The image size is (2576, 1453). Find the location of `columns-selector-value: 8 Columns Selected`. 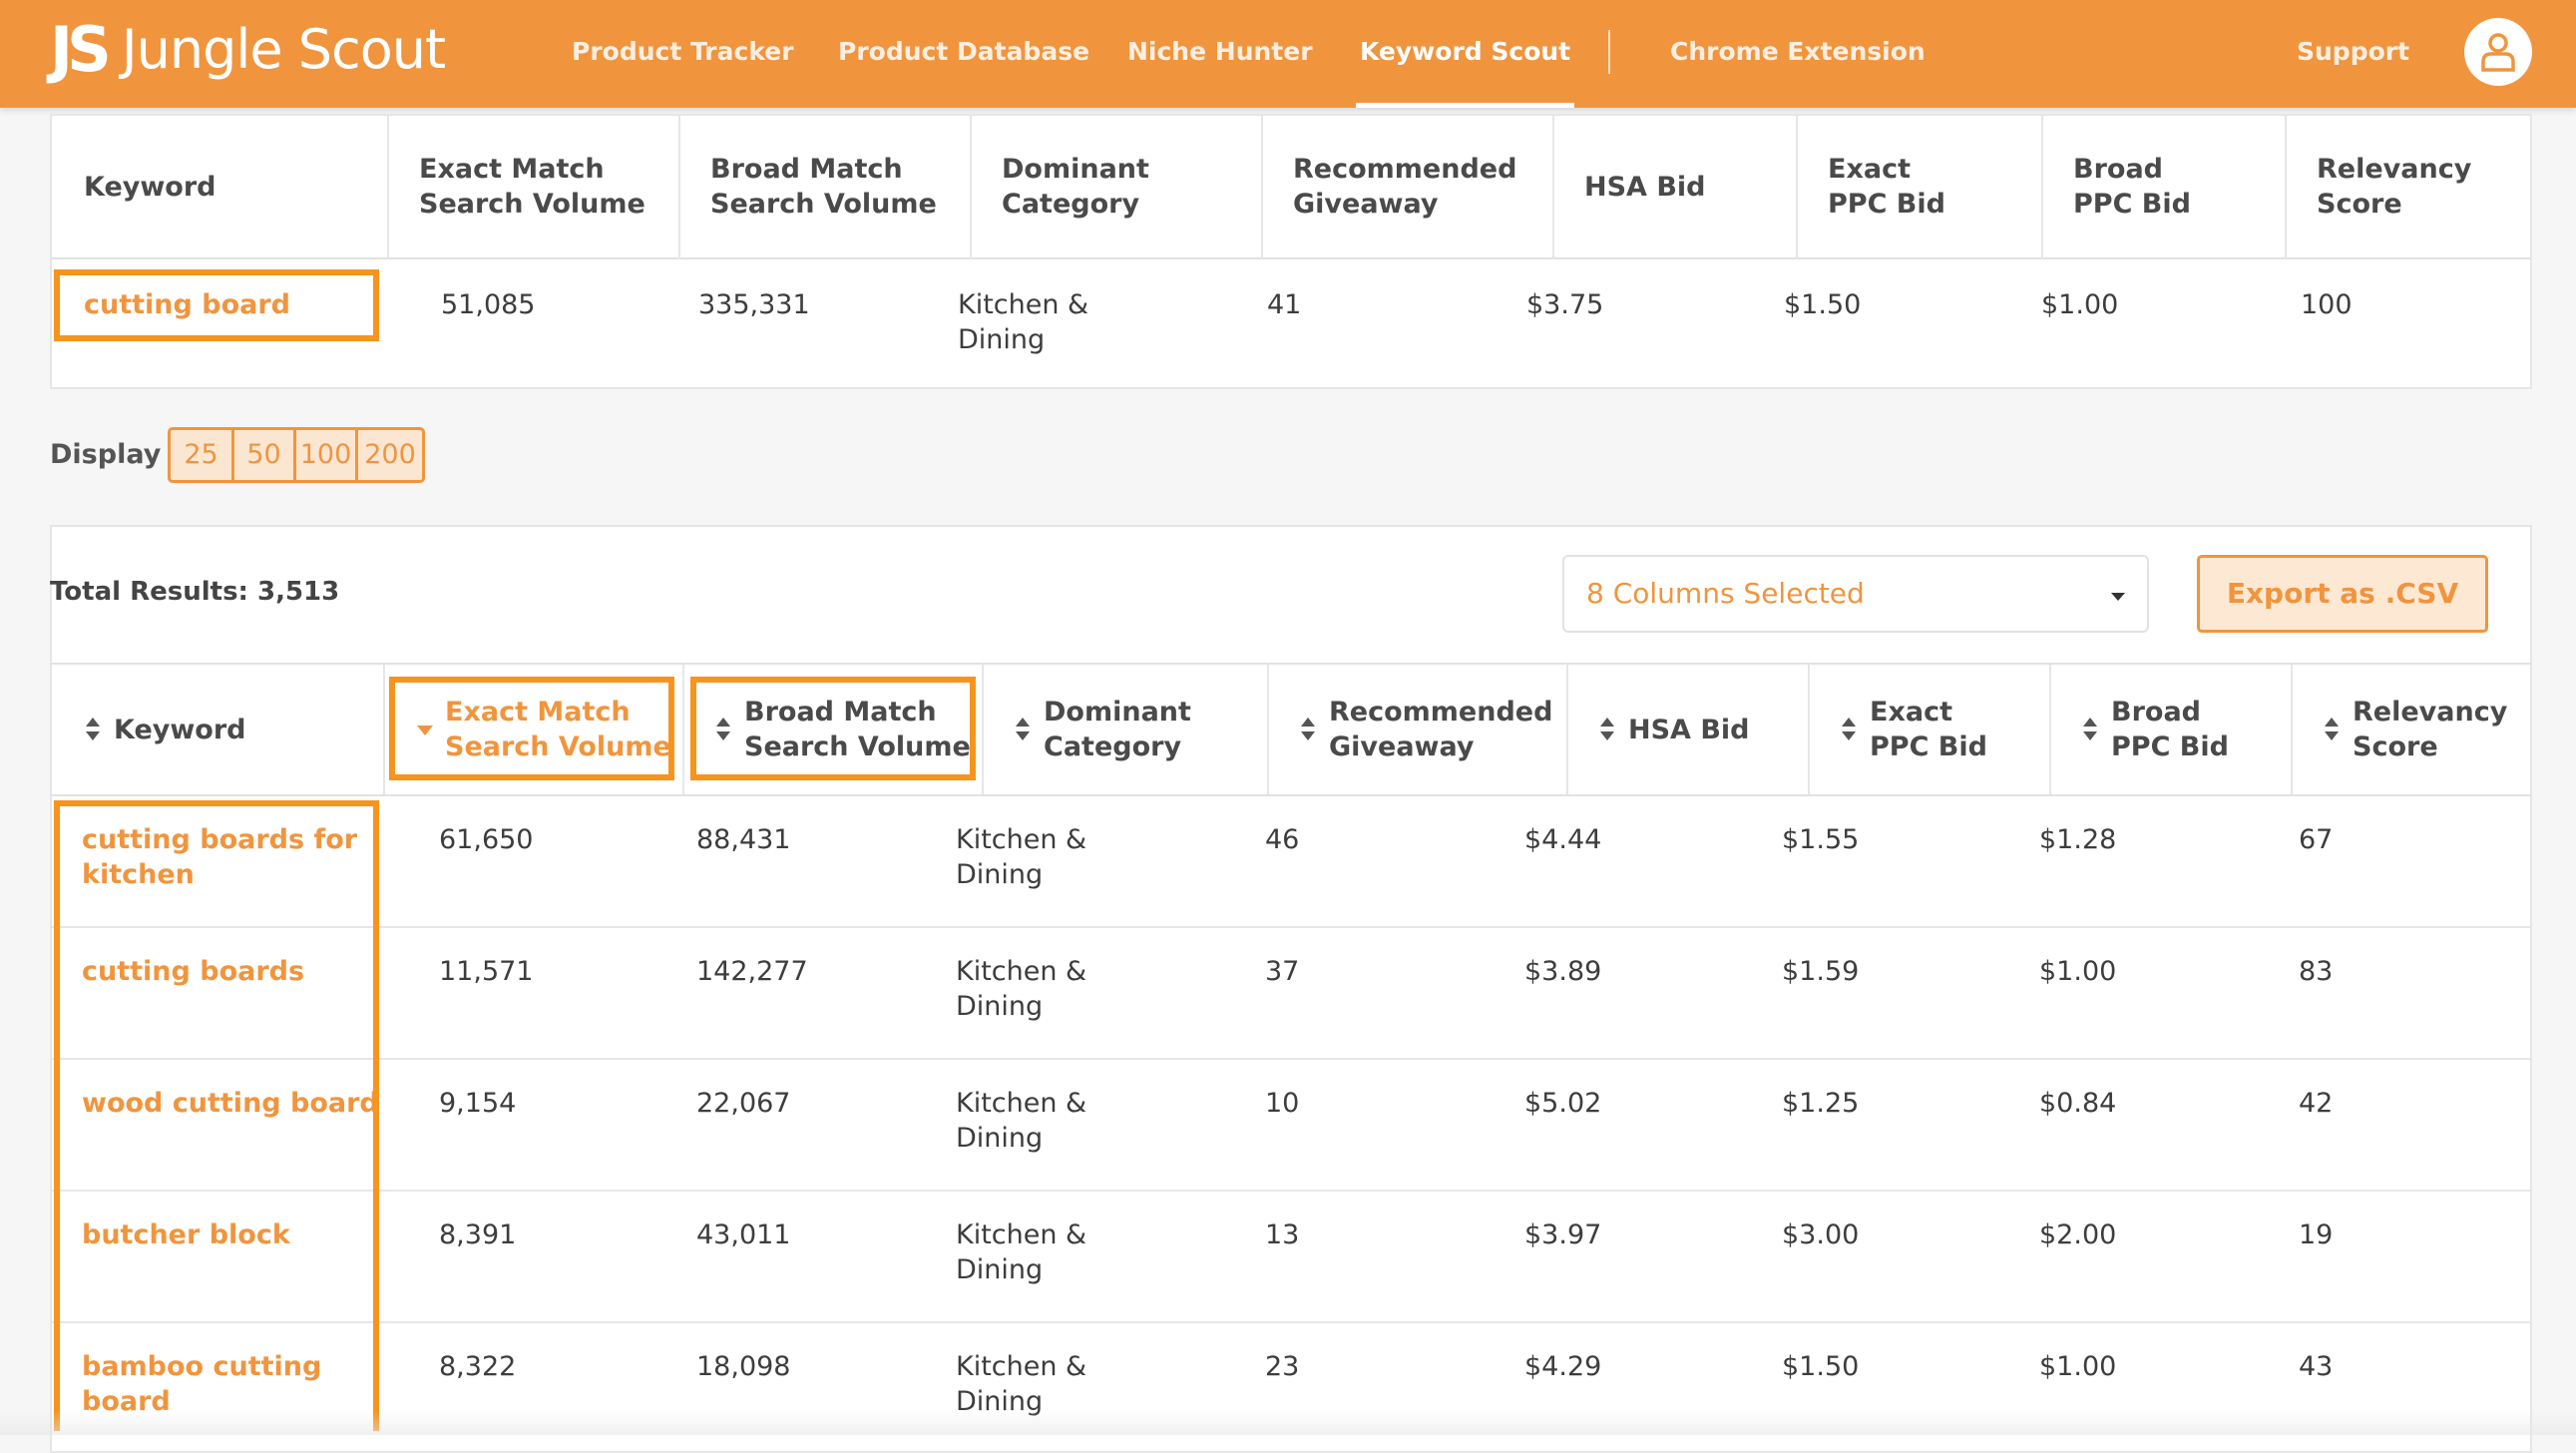

columns-selector-value: 8 Columns Selected is located at coordinates (1725, 593).